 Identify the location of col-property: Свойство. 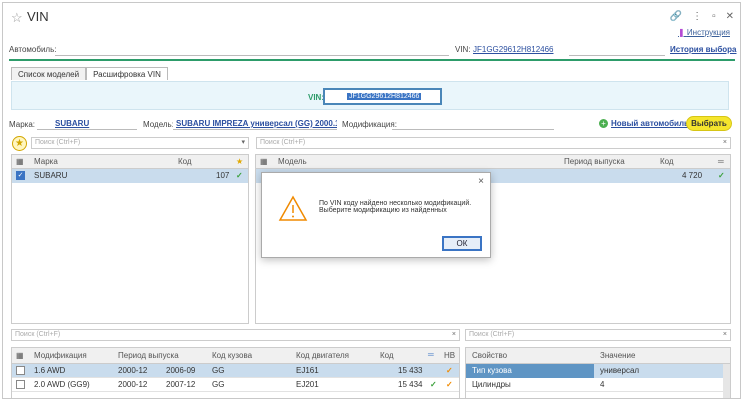
(489, 355).